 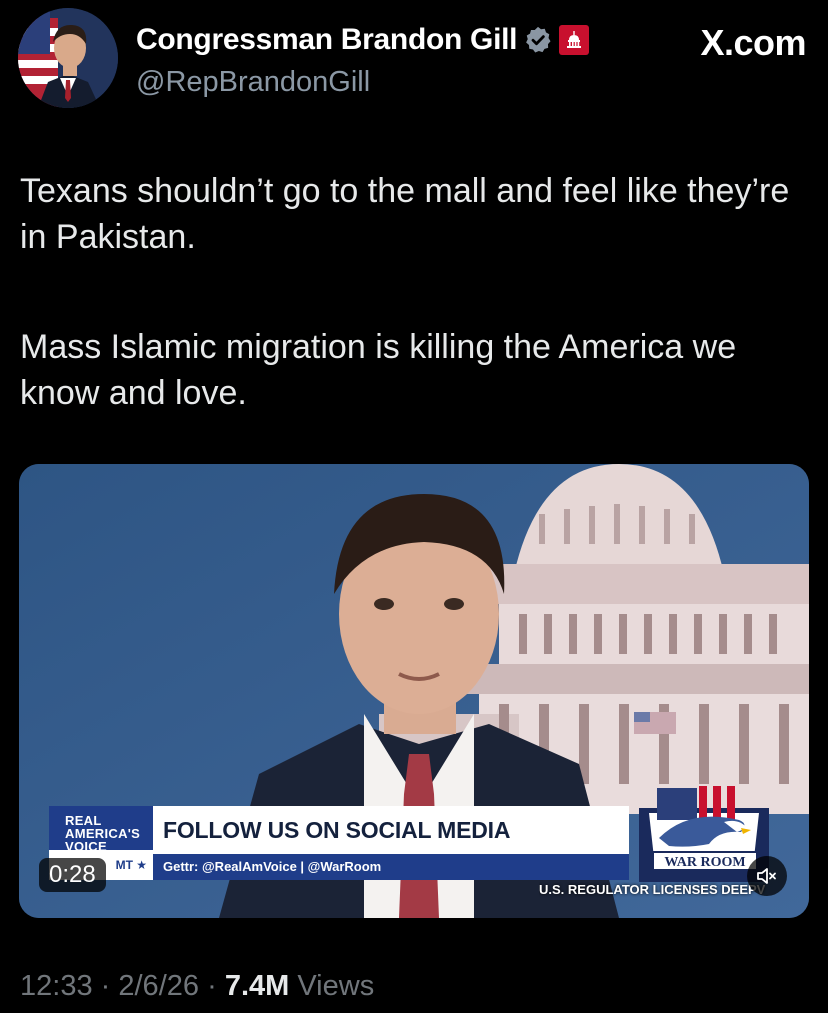 What do you see at coordinates (158, 986) in the screenshot?
I see `tweet-date: 2/6/26` at bounding box center [158, 986].